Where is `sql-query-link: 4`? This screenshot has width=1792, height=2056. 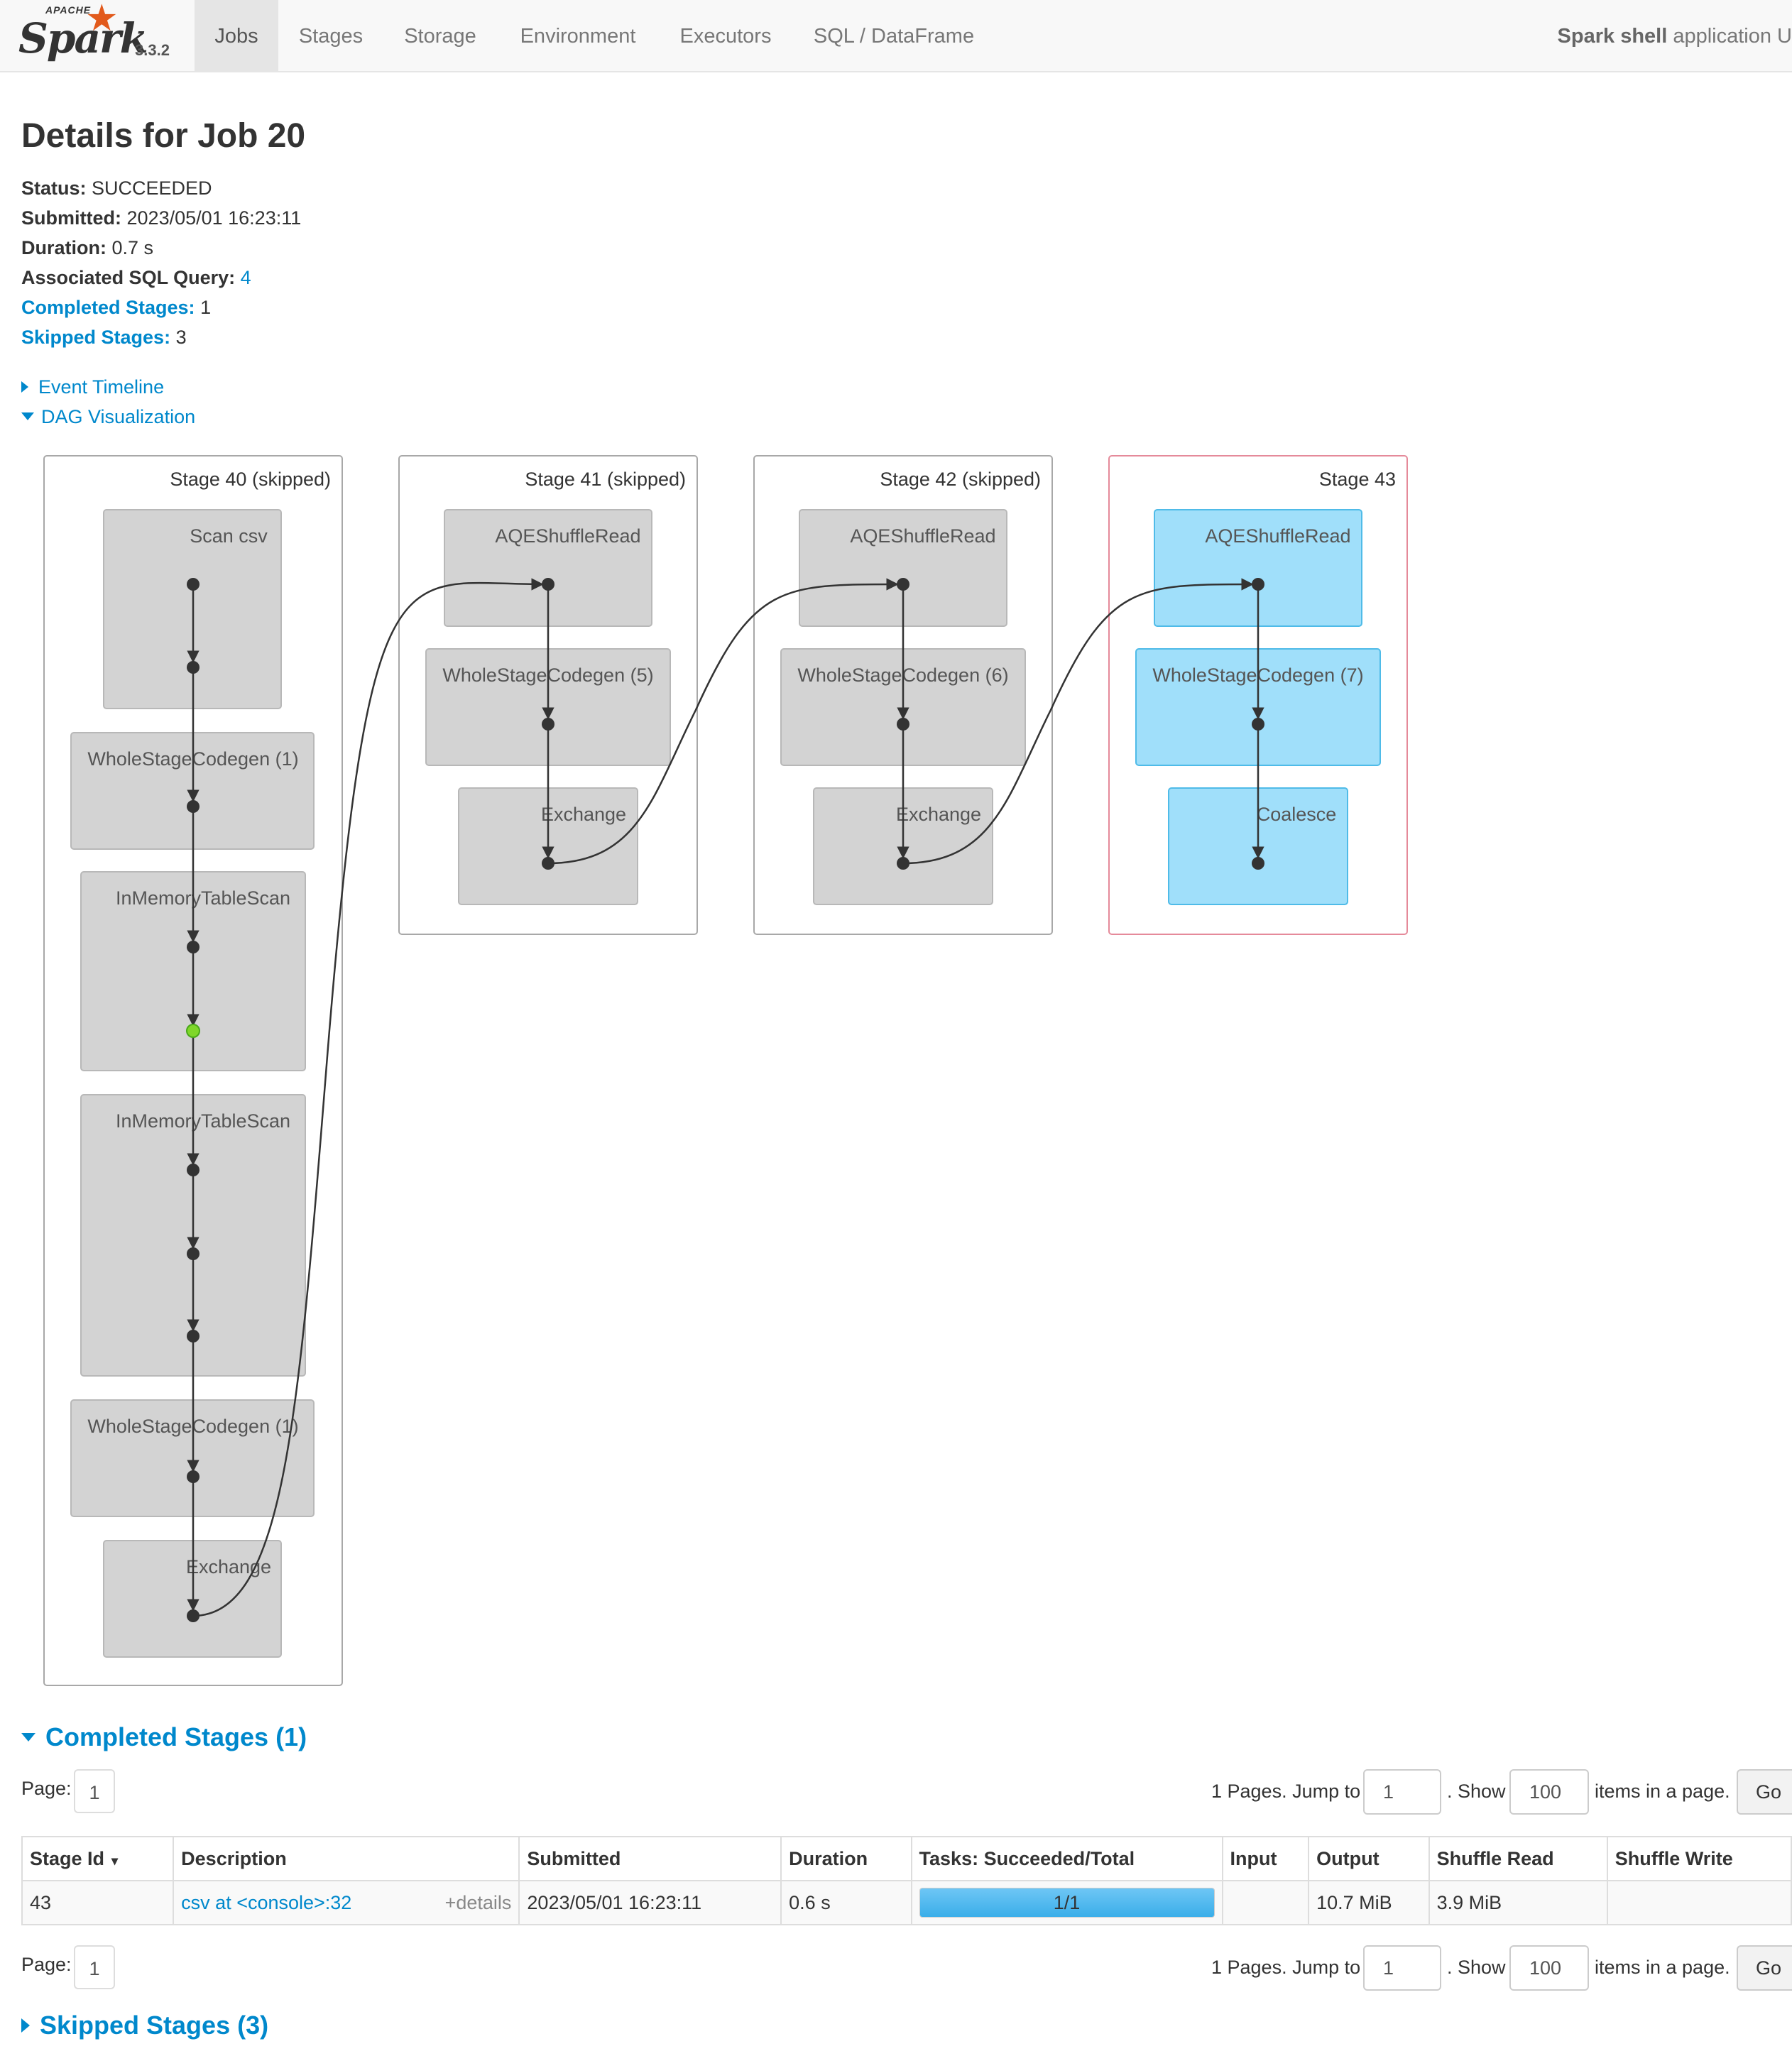 sql-query-link: 4 is located at coordinates (246, 277).